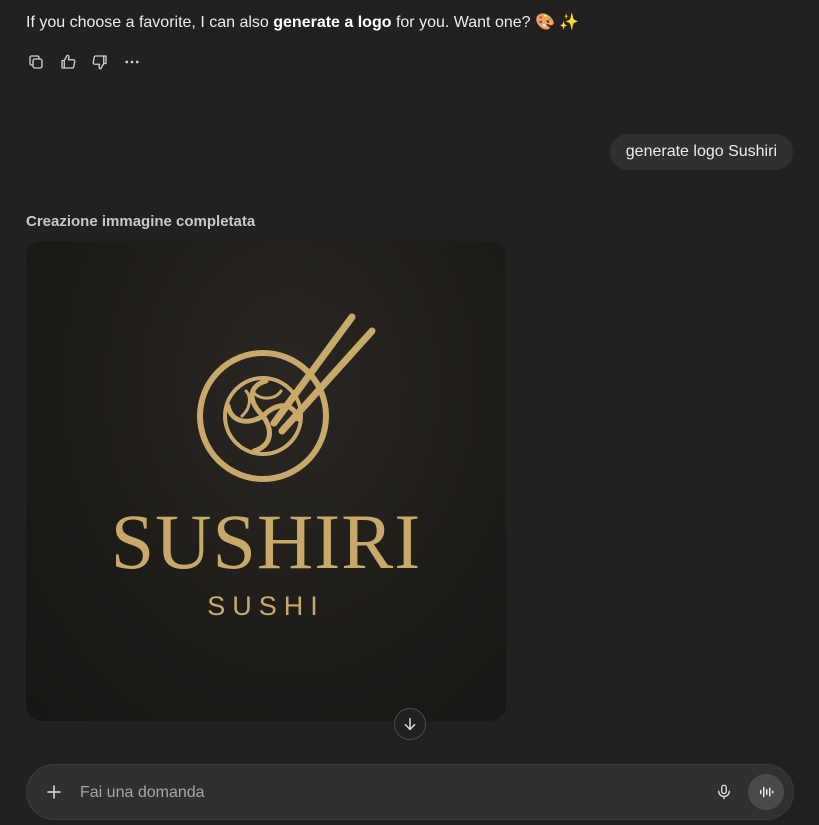 This screenshot has width=819, height=825. I want to click on user-message-text: generate logo Sushiri, so click(701, 151).